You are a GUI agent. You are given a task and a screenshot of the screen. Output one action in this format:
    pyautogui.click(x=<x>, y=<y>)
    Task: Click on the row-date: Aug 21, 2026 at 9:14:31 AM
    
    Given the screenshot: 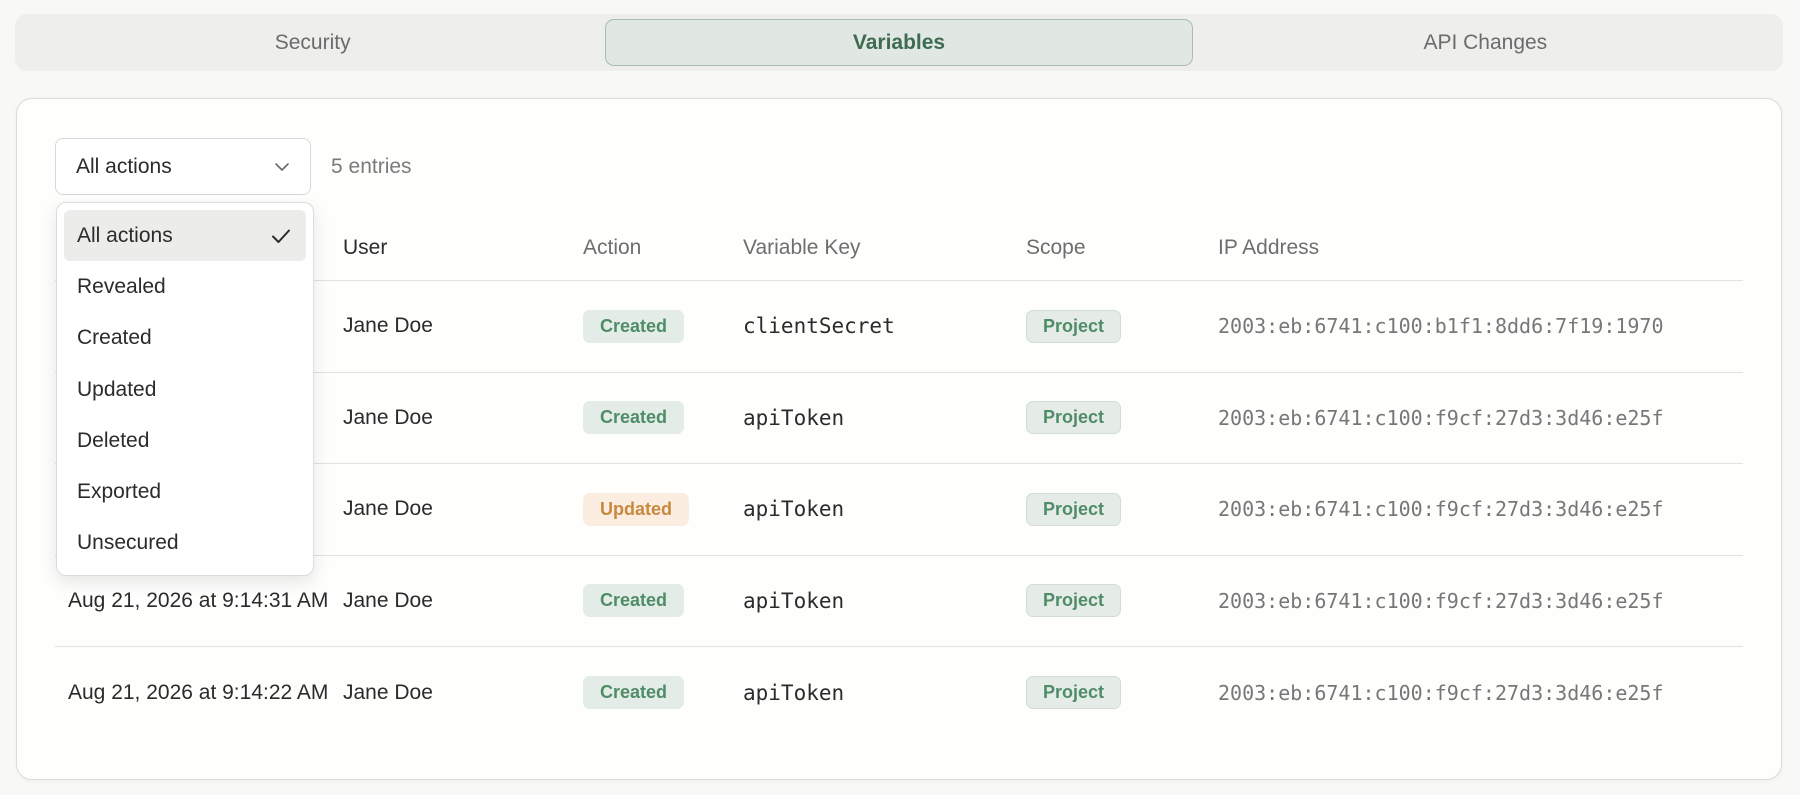 What is the action you would take?
    pyautogui.click(x=198, y=600)
    